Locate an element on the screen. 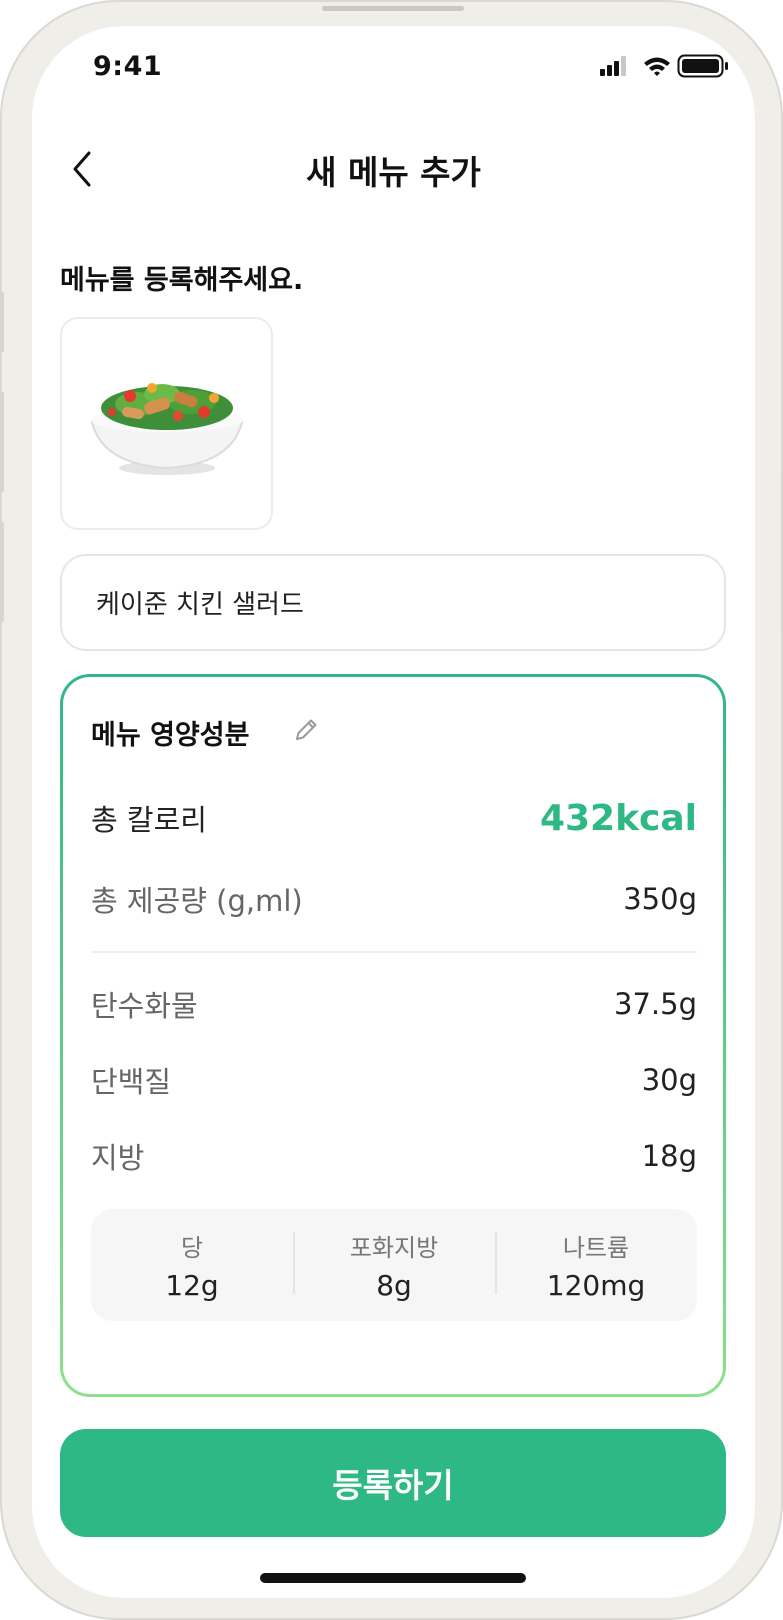  home-indicator is located at coordinates (393, 1578).